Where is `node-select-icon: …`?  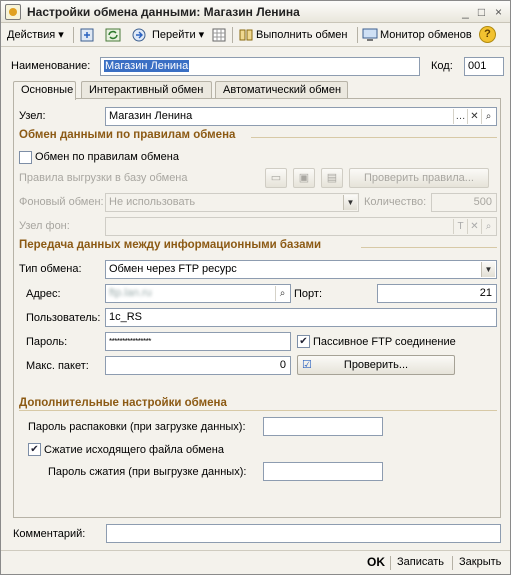
node-select-icon: … is located at coordinates (460, 116).